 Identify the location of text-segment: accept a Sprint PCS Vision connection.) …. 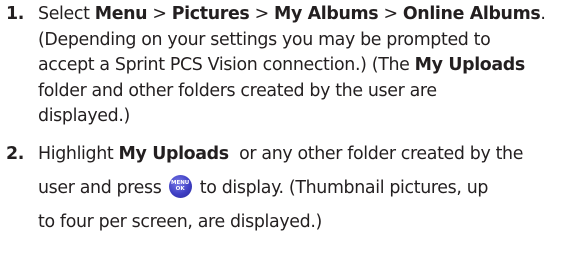
(226, 65).